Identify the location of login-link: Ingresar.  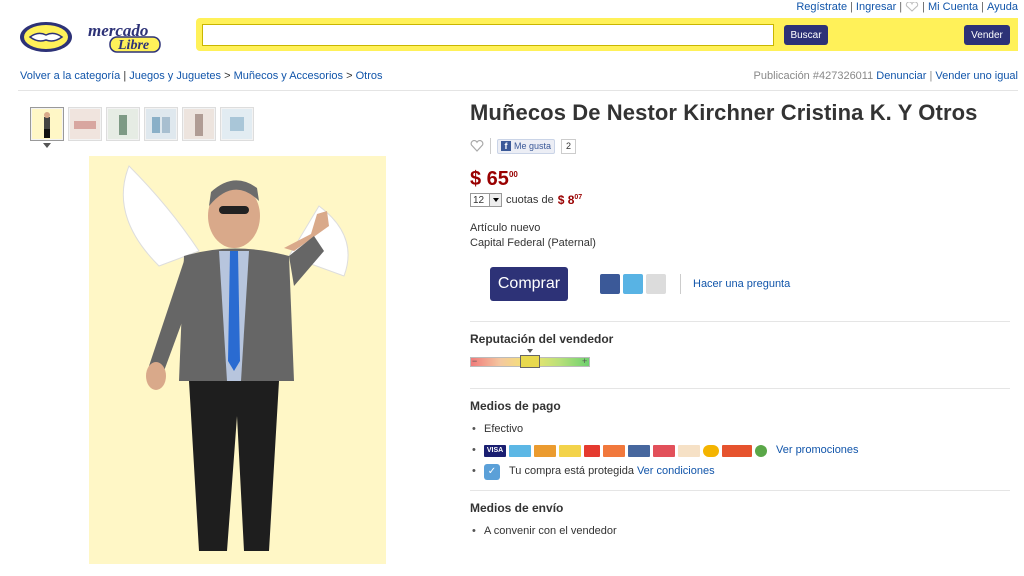
(876, 7).